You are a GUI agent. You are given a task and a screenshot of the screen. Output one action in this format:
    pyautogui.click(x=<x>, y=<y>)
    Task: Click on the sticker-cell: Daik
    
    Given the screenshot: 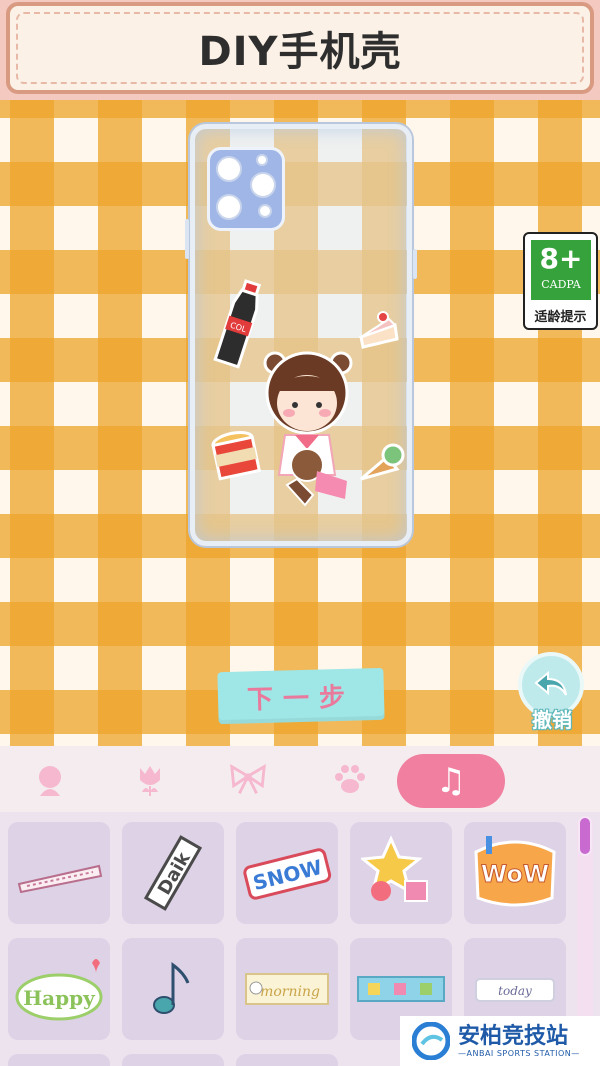 What is the action you would take?
    pyautogui.click(x=173, y=873)
    